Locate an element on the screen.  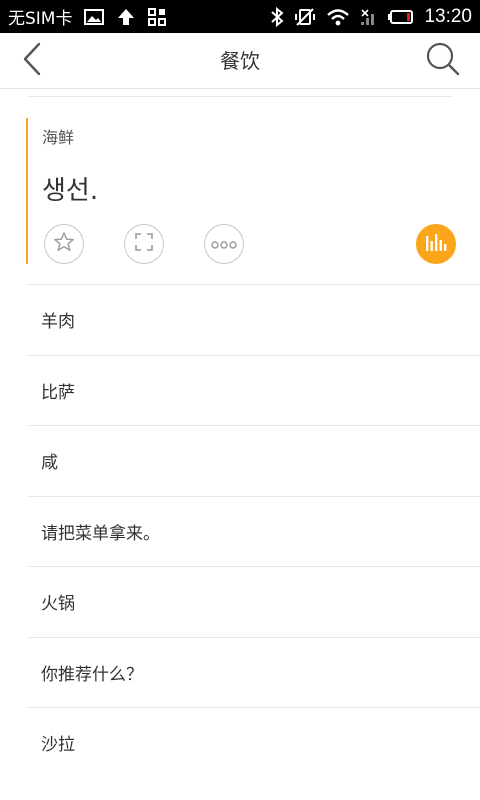
list-item: 比萨 is located at coordinates (254, 390).